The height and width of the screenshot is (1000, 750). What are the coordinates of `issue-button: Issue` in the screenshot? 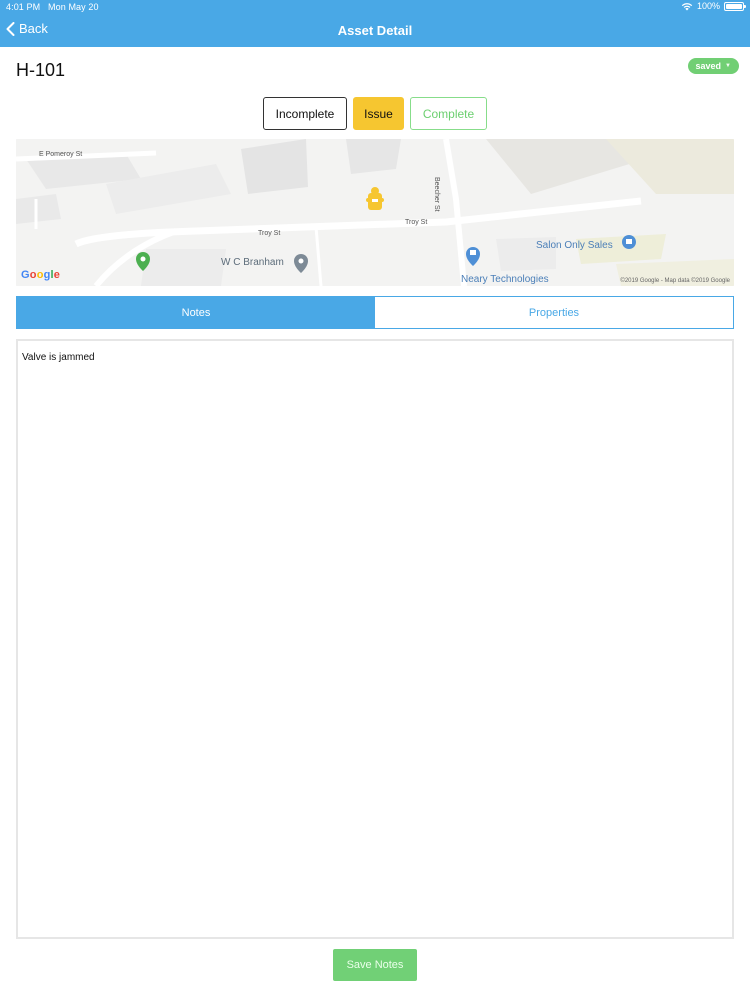 It's located at (378, 113).